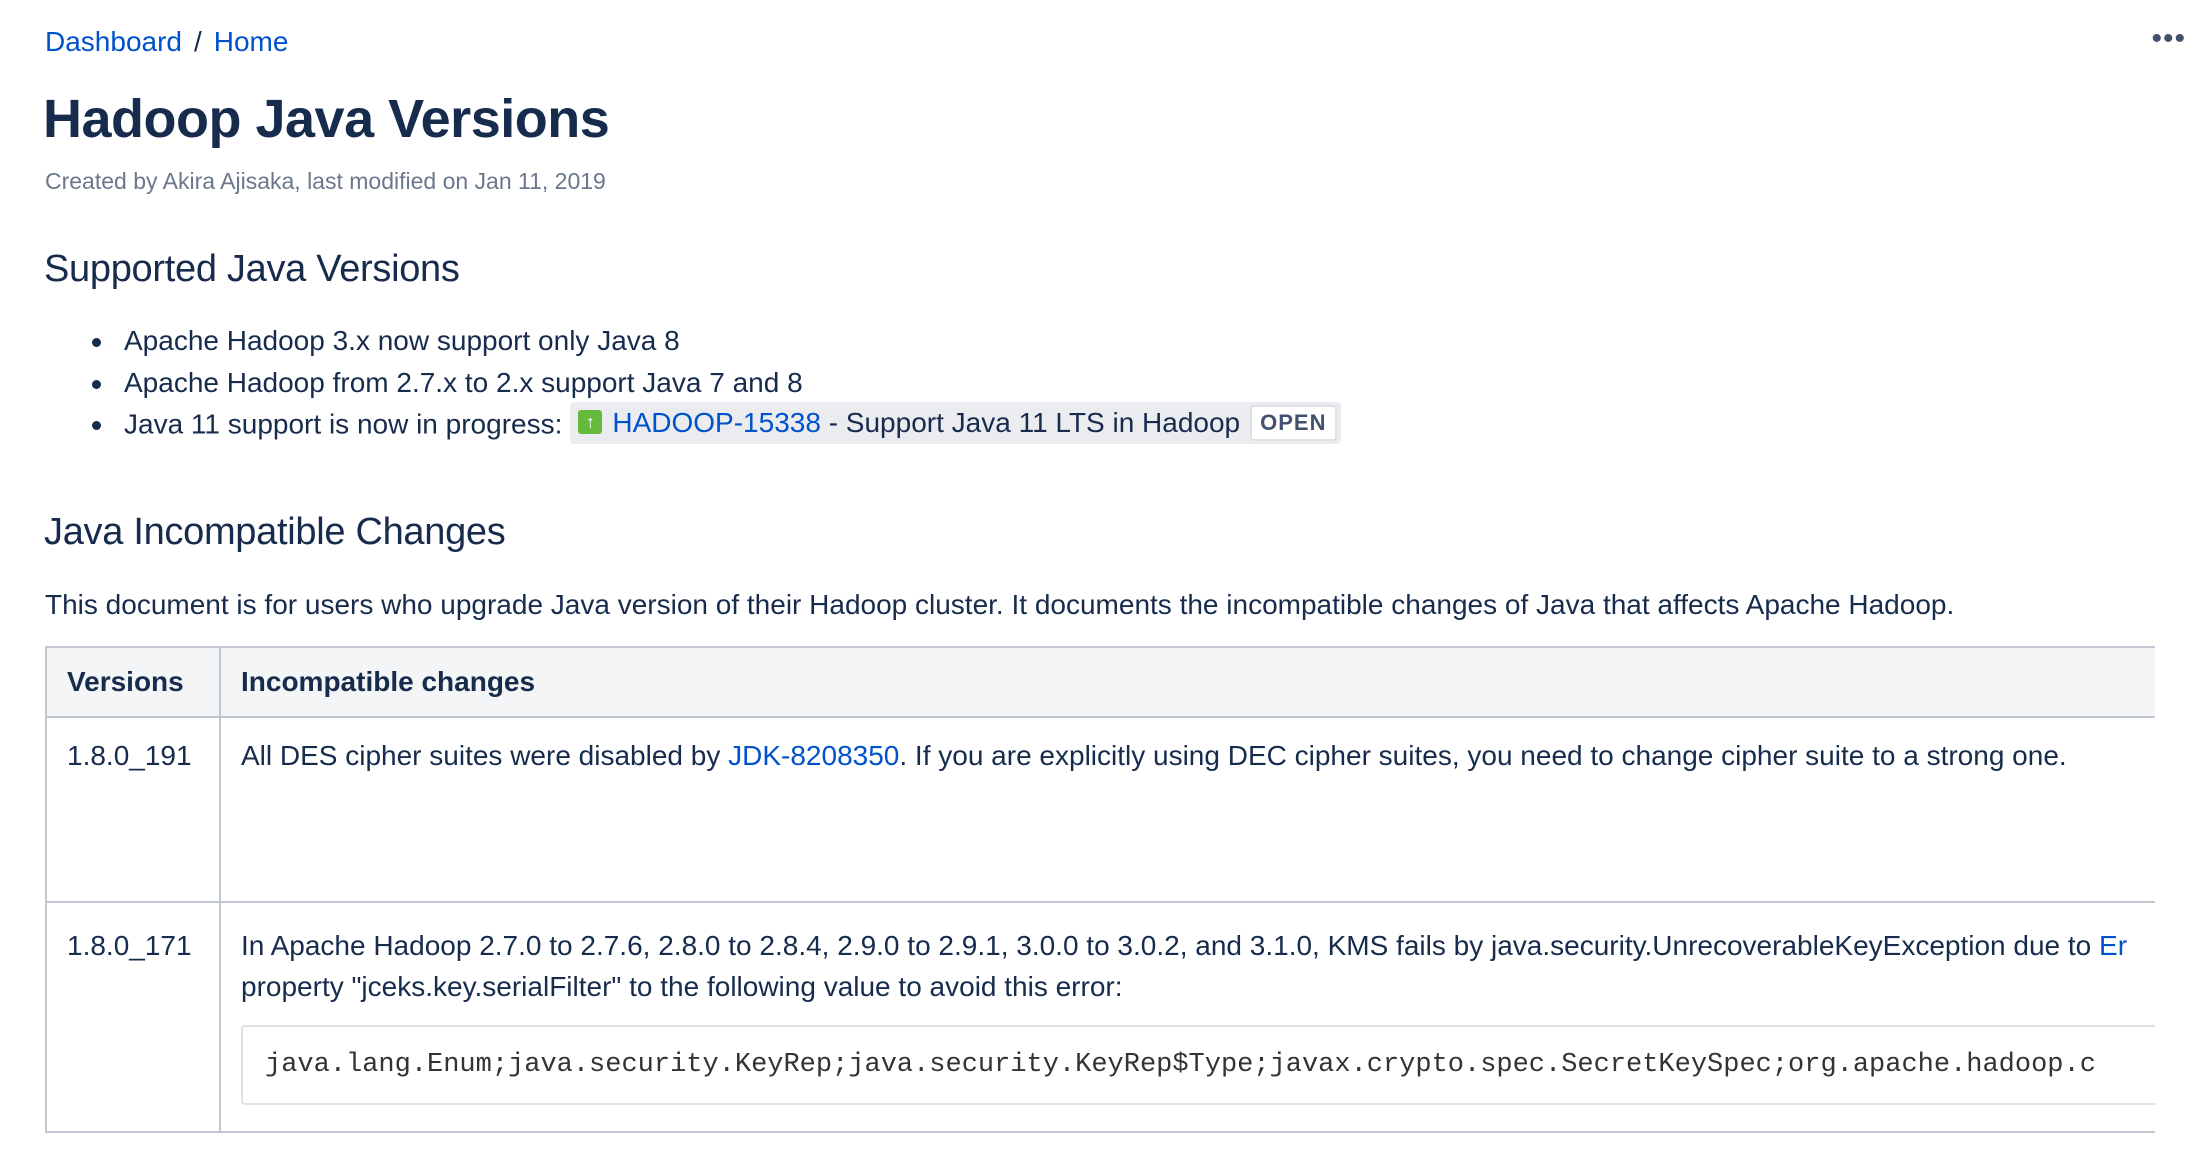  Describe the element at coordinates (275, 532) in the screenshot. I see `heading-java-incompatible-changes: Java Incompatible Changes` at that location.